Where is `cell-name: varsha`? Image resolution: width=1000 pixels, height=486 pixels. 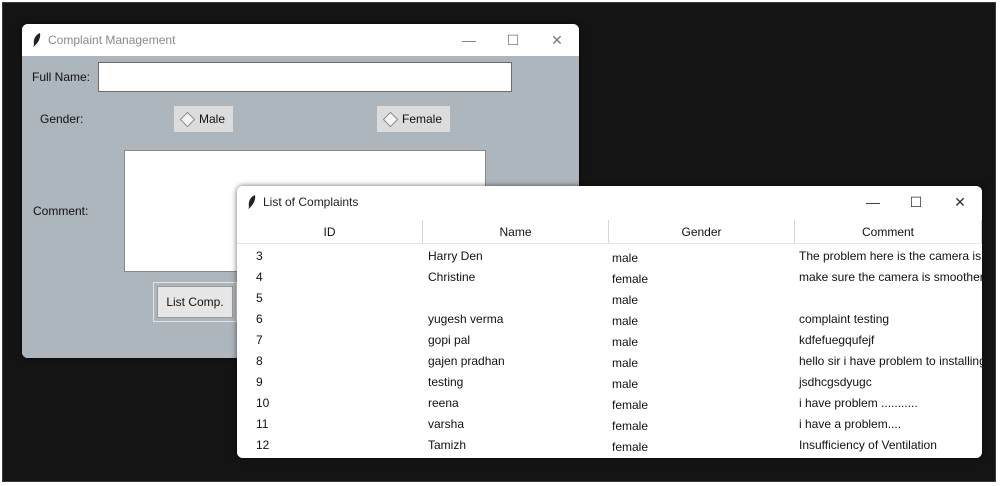 cell-name: varsha is located at coordinates (446, 423).